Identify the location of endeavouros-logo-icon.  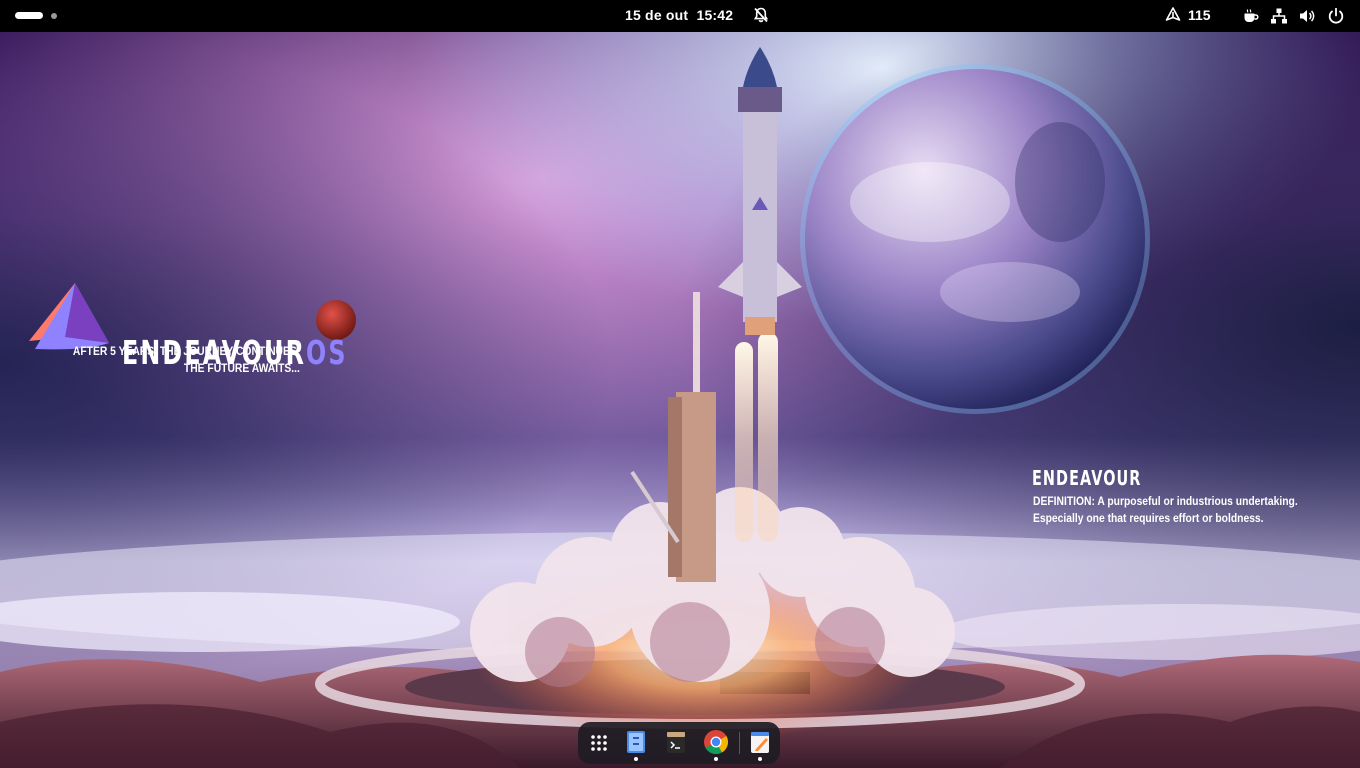
(69, 316).